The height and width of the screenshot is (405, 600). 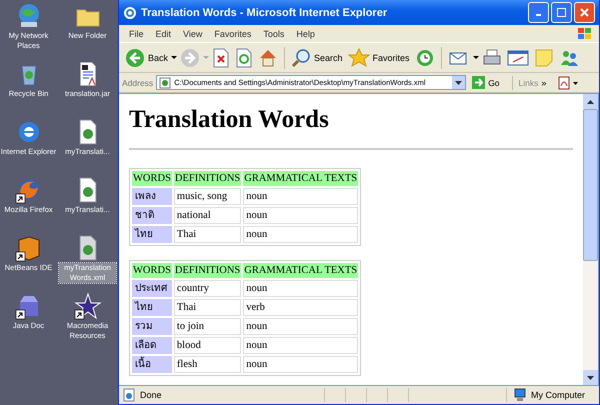 What do you see at coordinates (264, 12) in the screenshot?
I see `window-title: Translation Words - Microsoft Internet Explorer` at bounding box center [264, 12].